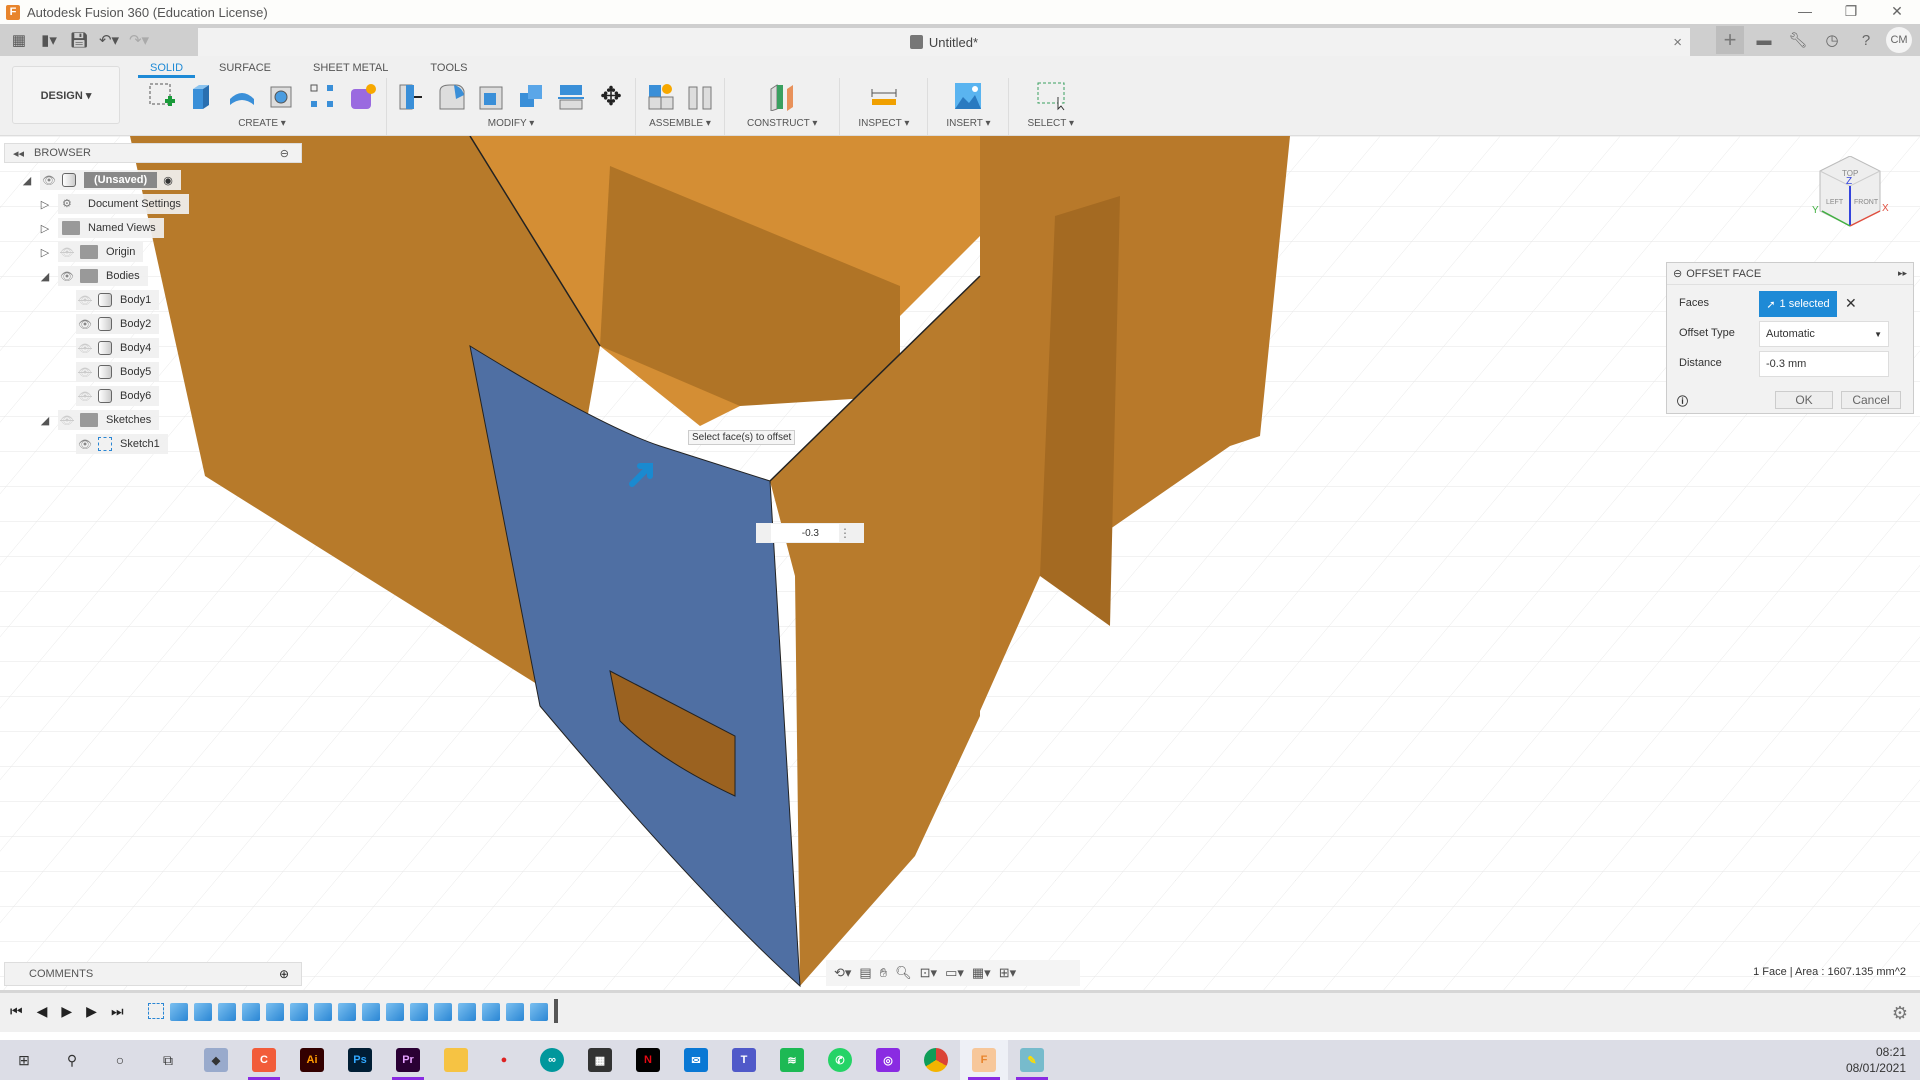 The image size is (1920, 1080). I want to click on browser-pin-icon: ⊖, so click(284, 153).